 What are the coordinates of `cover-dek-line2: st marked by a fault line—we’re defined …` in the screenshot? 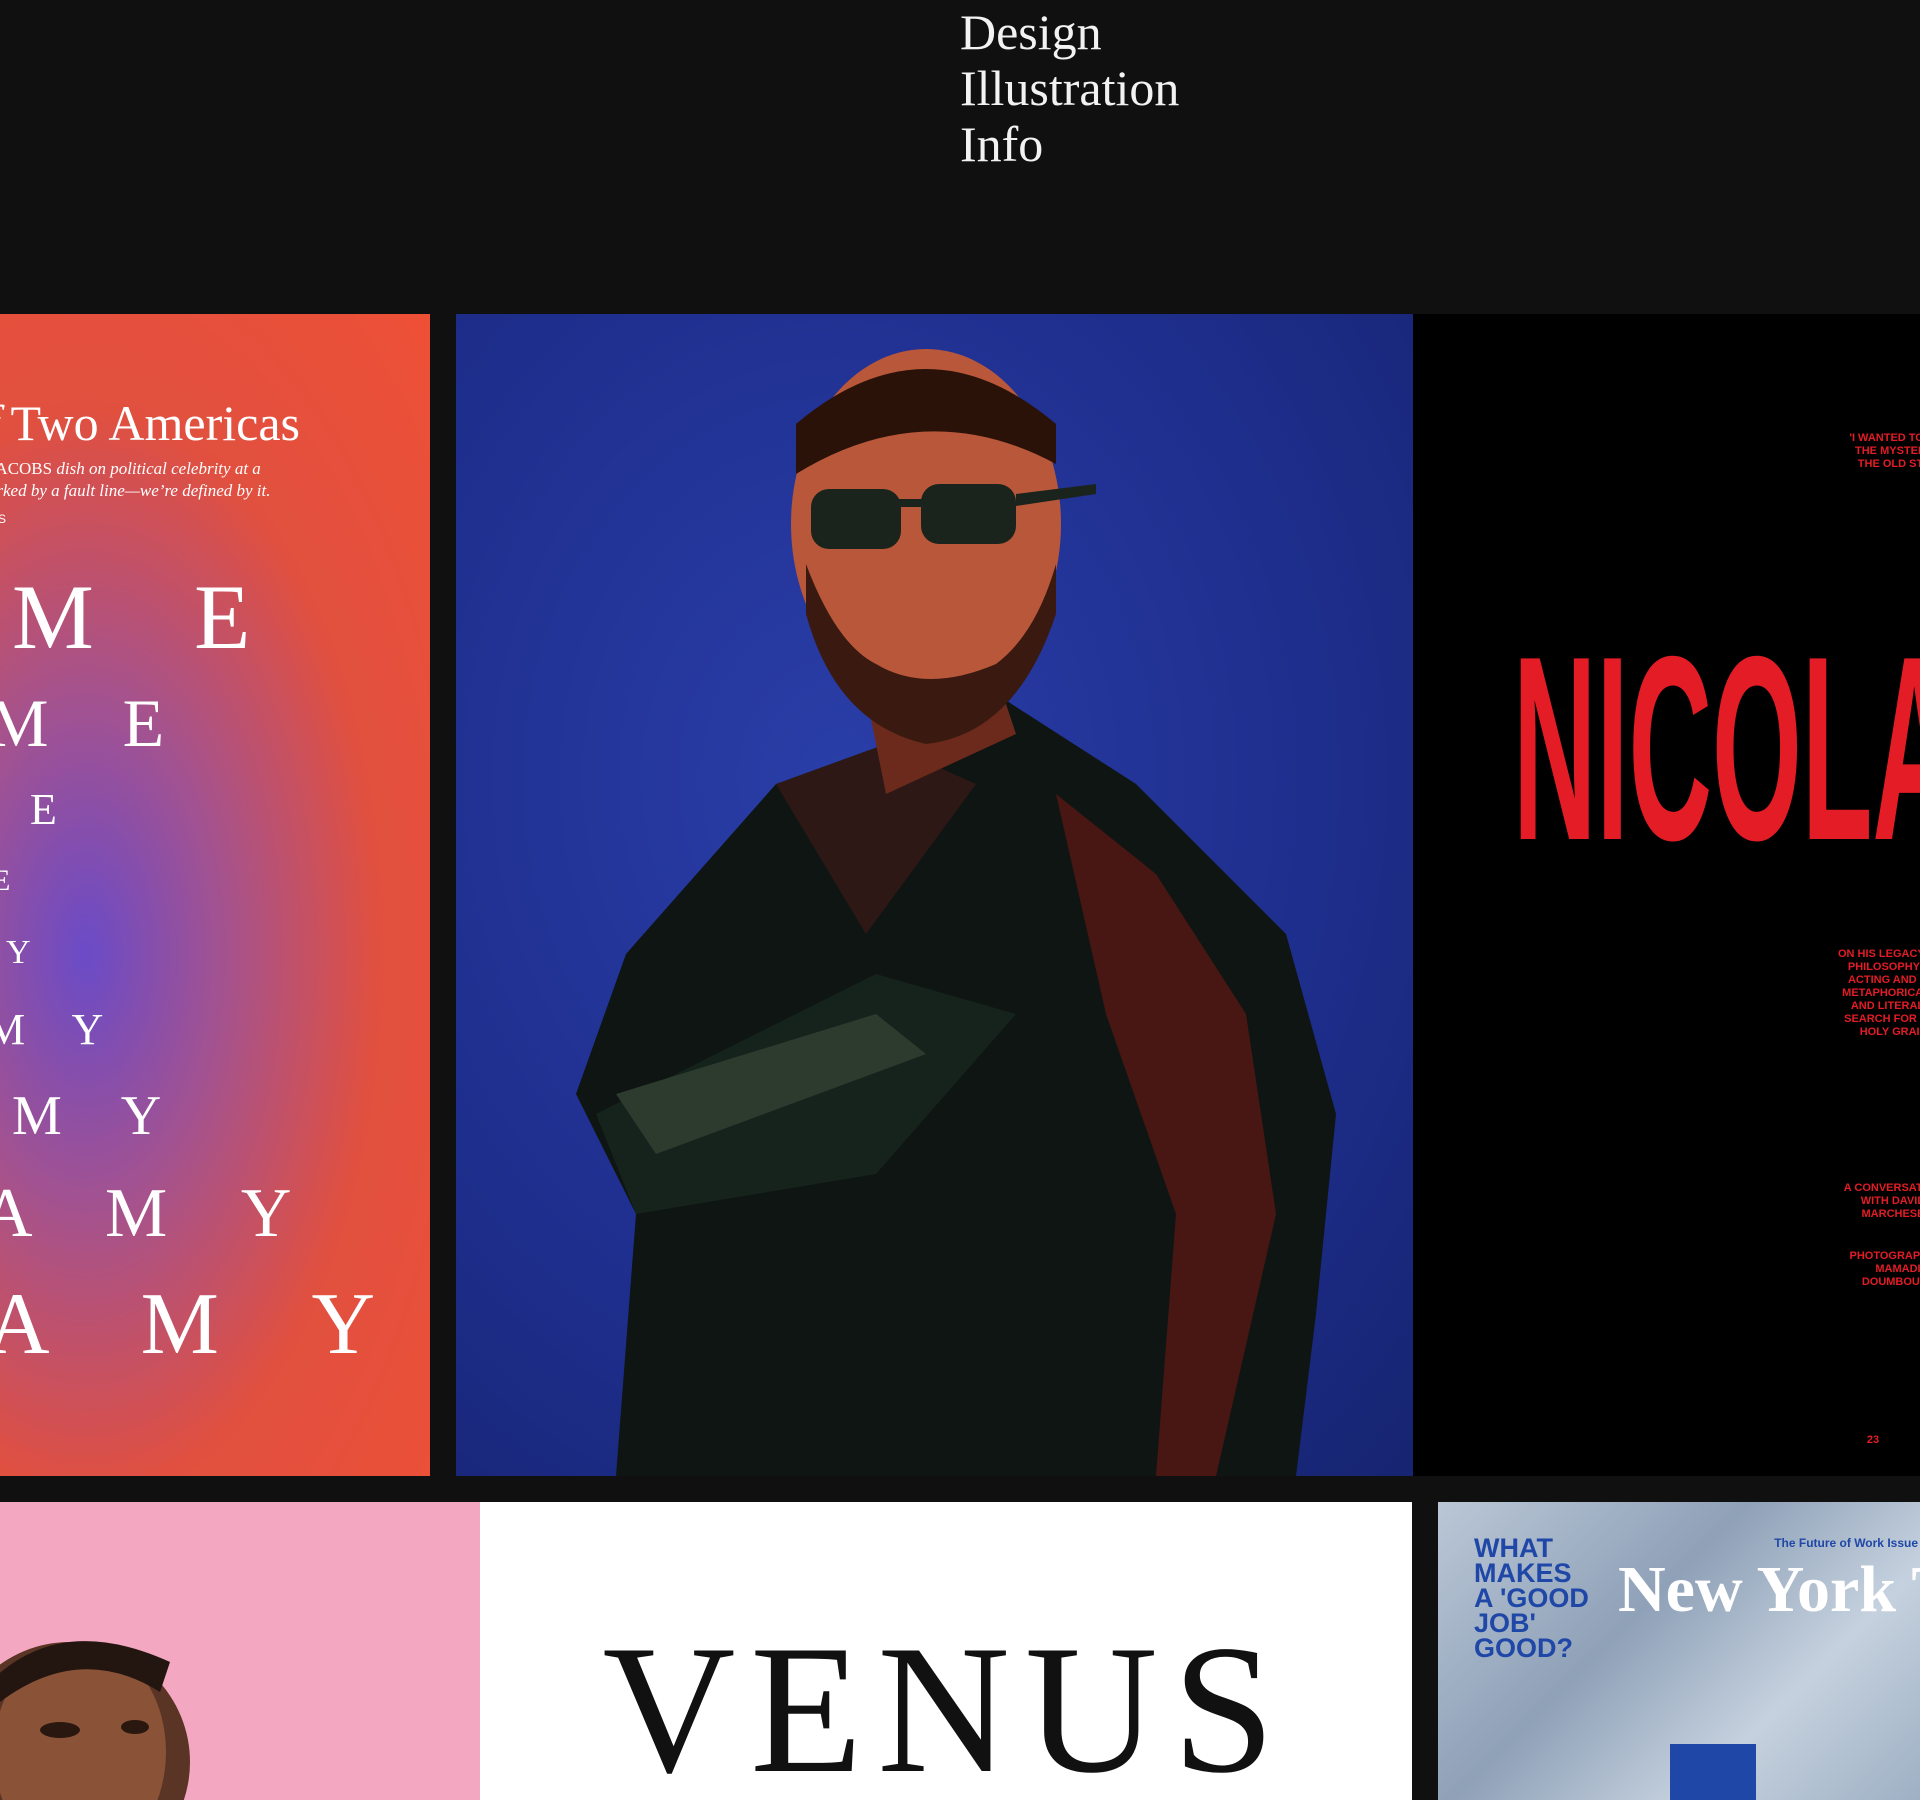 It's located at (135, 490).